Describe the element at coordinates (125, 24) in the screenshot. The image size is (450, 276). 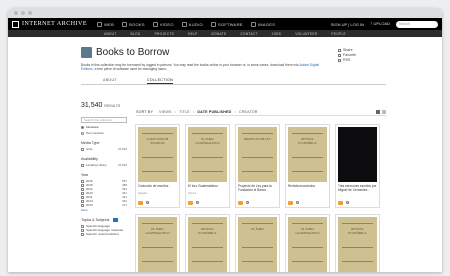
I see `book-icon` at that location.